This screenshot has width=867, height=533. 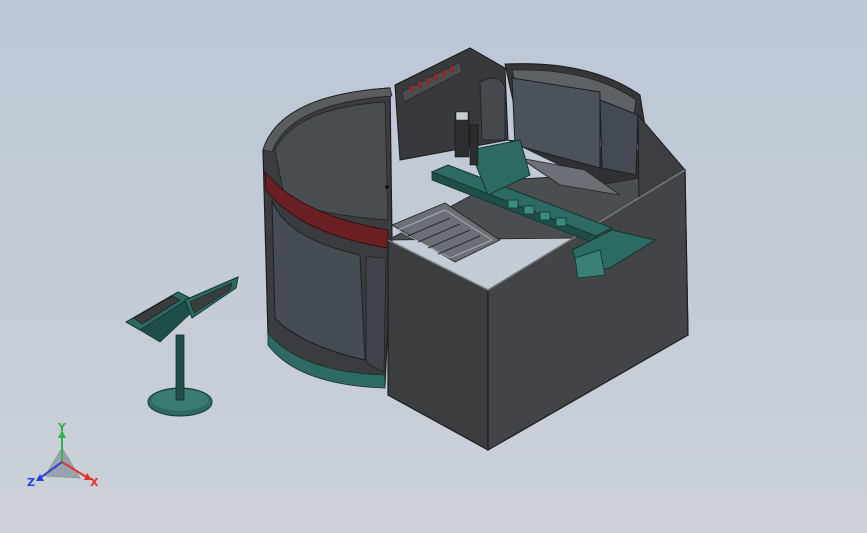 I want to click on operator-pendant, so click(x=181, y=346).